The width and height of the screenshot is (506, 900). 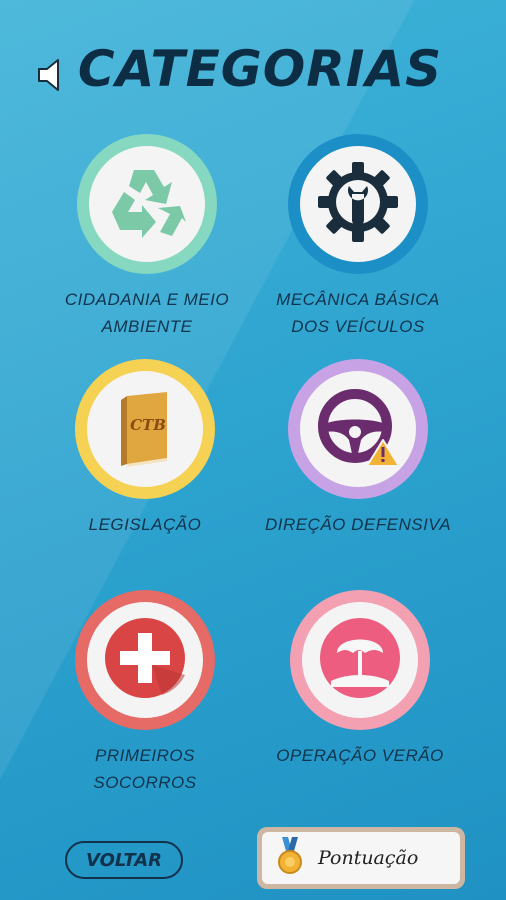 What do you see at coordinates (124, 860) in the screenshot?
I see `back-button: VOLTAR` at bounding box center [124, 860].